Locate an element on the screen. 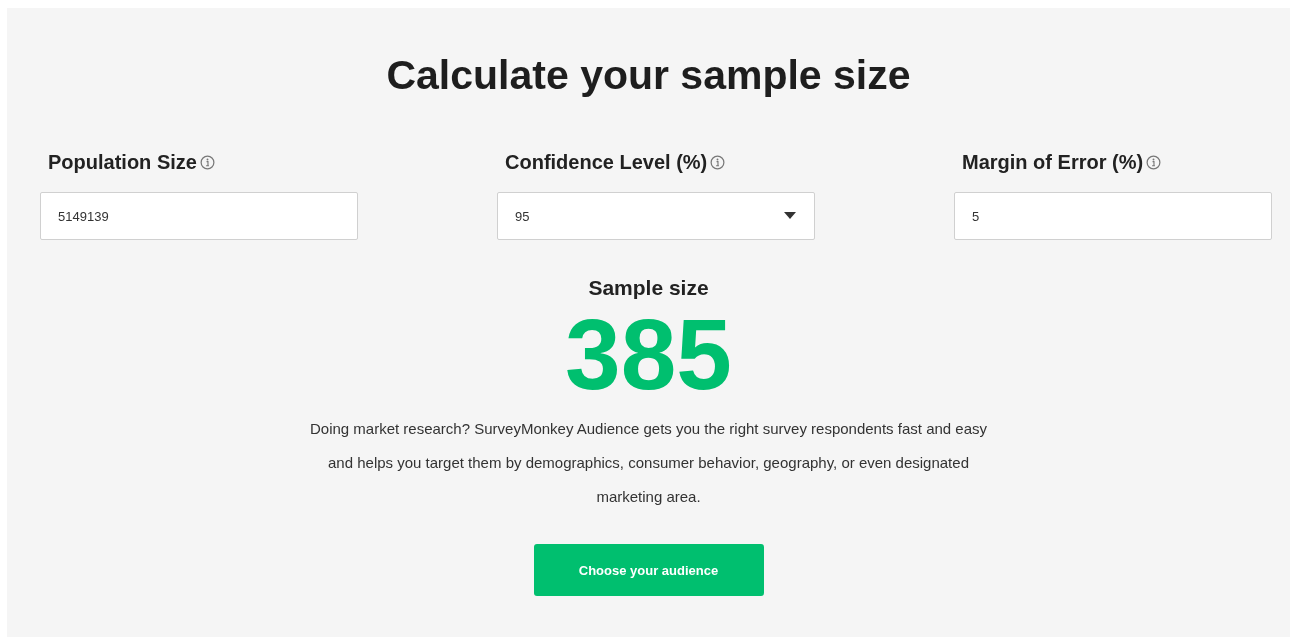  field-label: Population Size is located at coordinates (122, 162).